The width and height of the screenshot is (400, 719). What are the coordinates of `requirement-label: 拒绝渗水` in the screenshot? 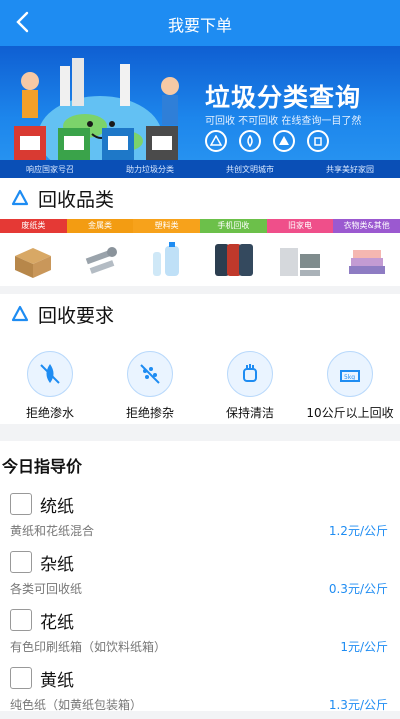 It's located at (49, 413).